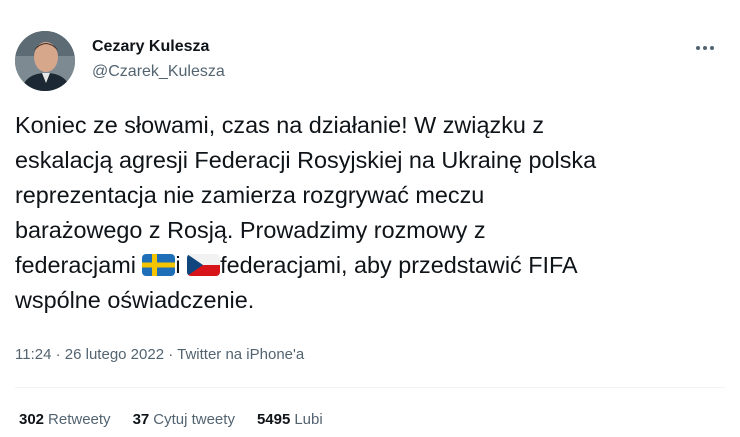 The height and width of the screenshot is (437, 740). Describe the element at coordinates (114, 354) in the screenshot. I see `tweet-date: 26 lutego 2022` at that location.